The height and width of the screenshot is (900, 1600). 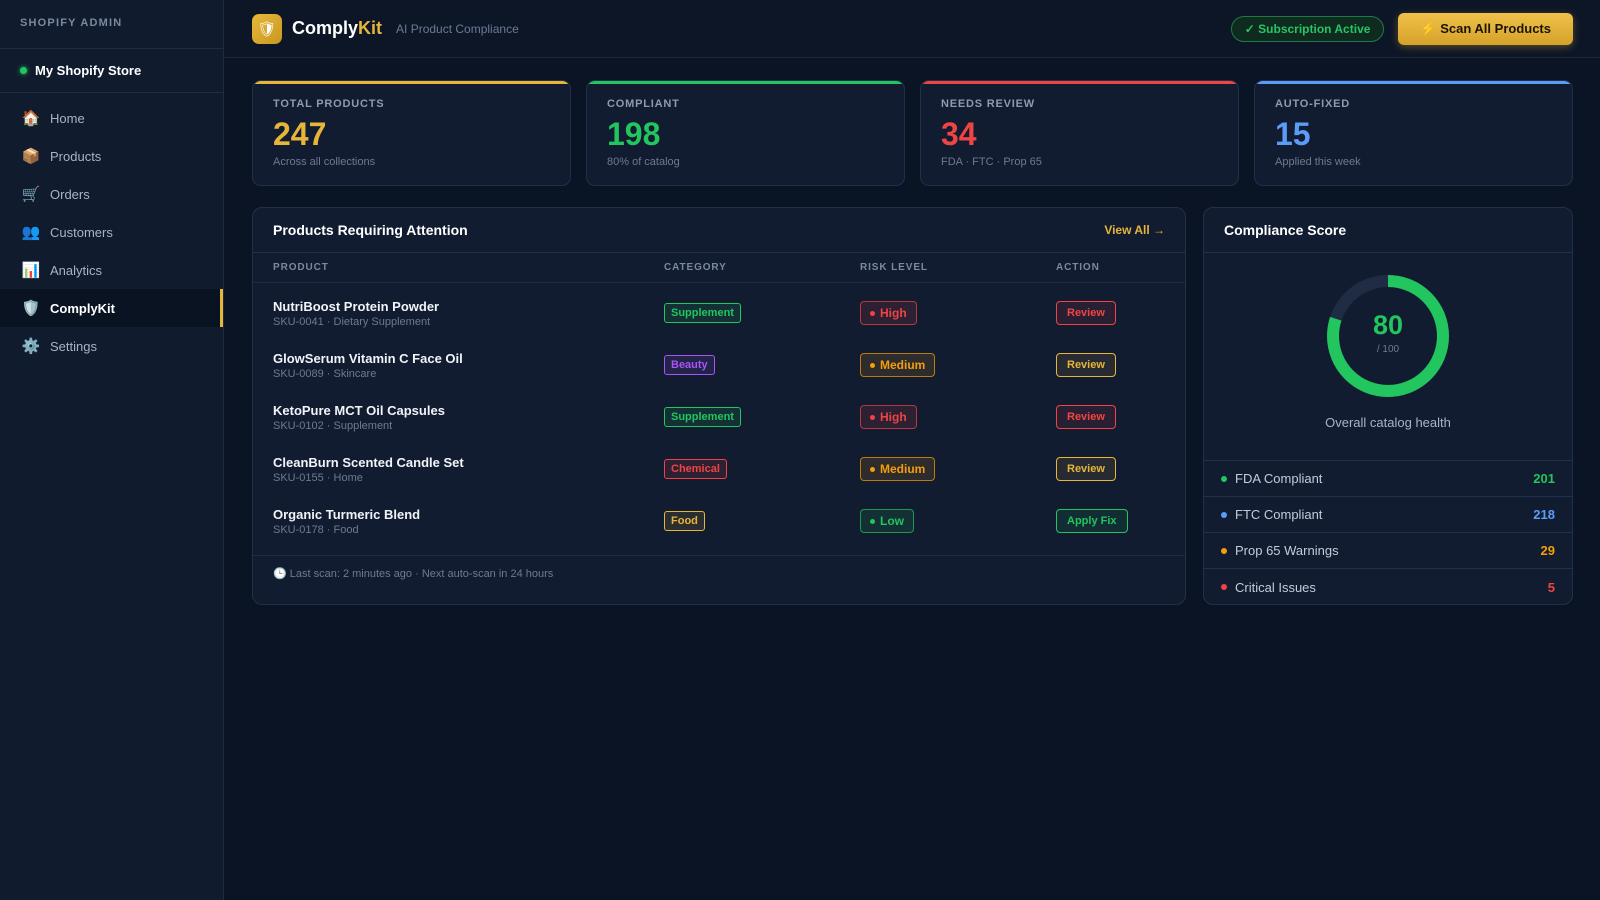 I want to click on sidebar-item-label: Orders, so click(x=70, y=194).